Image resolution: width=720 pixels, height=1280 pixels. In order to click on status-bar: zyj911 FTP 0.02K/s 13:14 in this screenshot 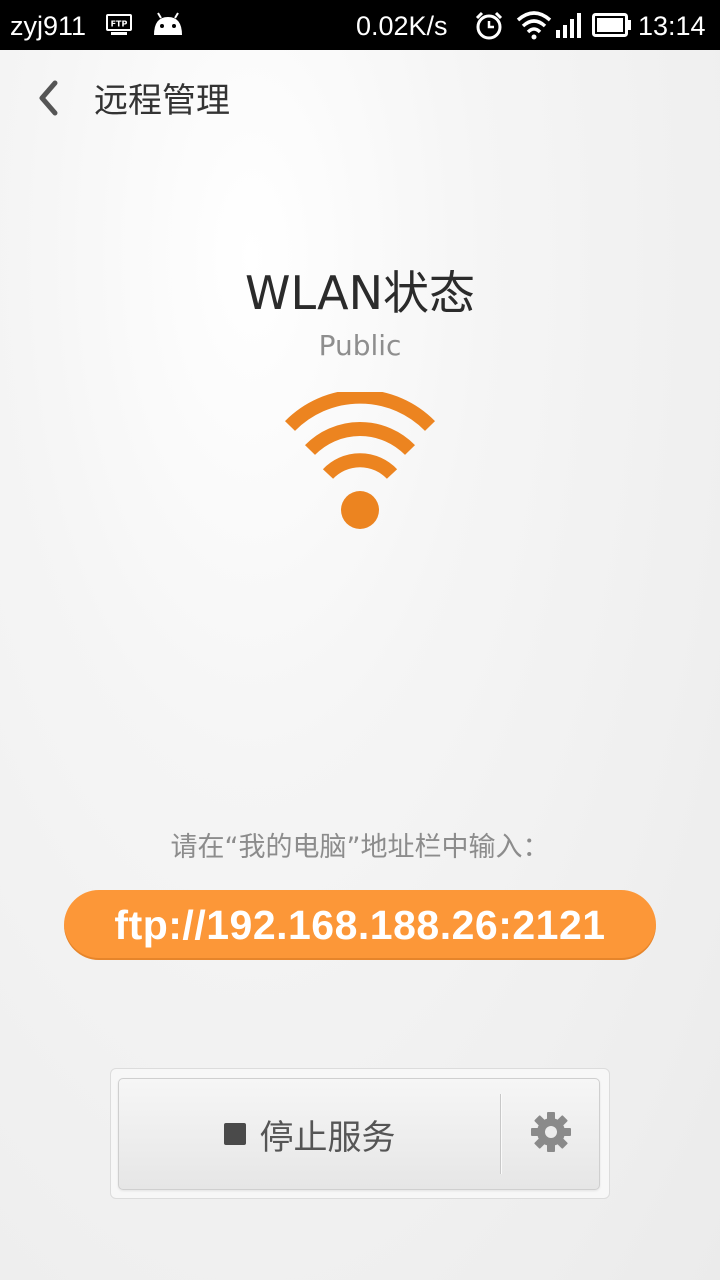, I will do `click(360, 25)`.